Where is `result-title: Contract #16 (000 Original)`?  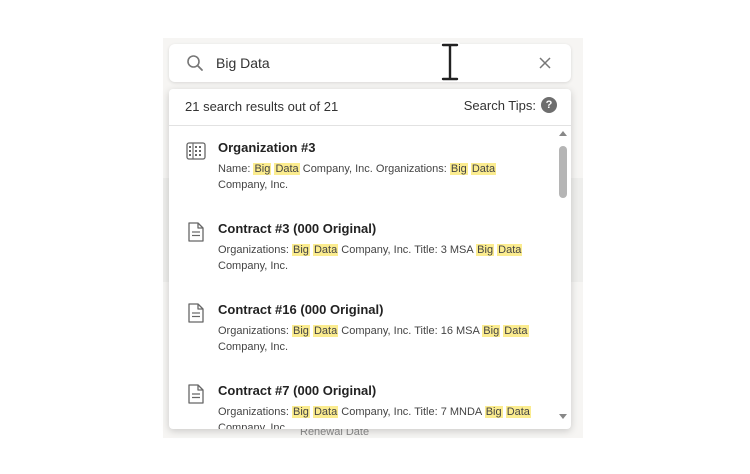
result-title: Contract #16 (000 Original) is located at coordinates (301, 309).